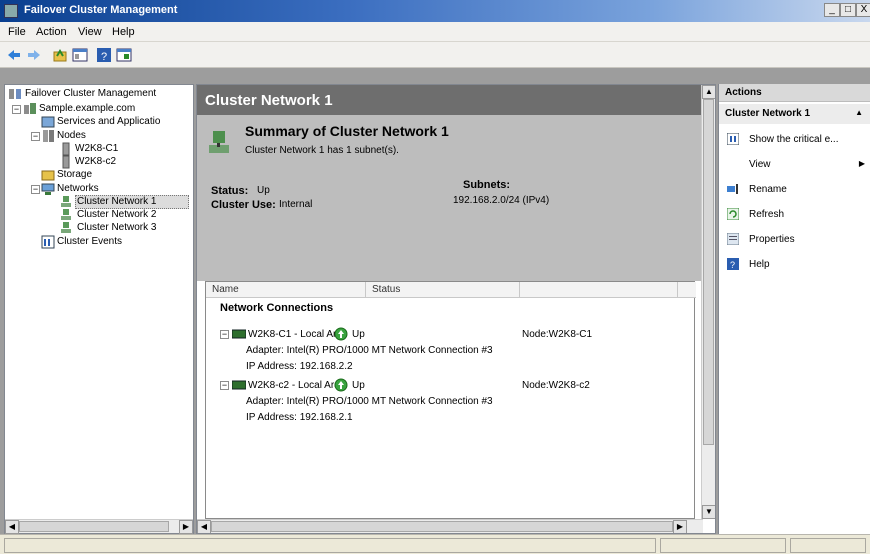 The height and width of the screenshot is (554, 870). I want to click on scroll-up-icon: ▲, so click(708, 92).